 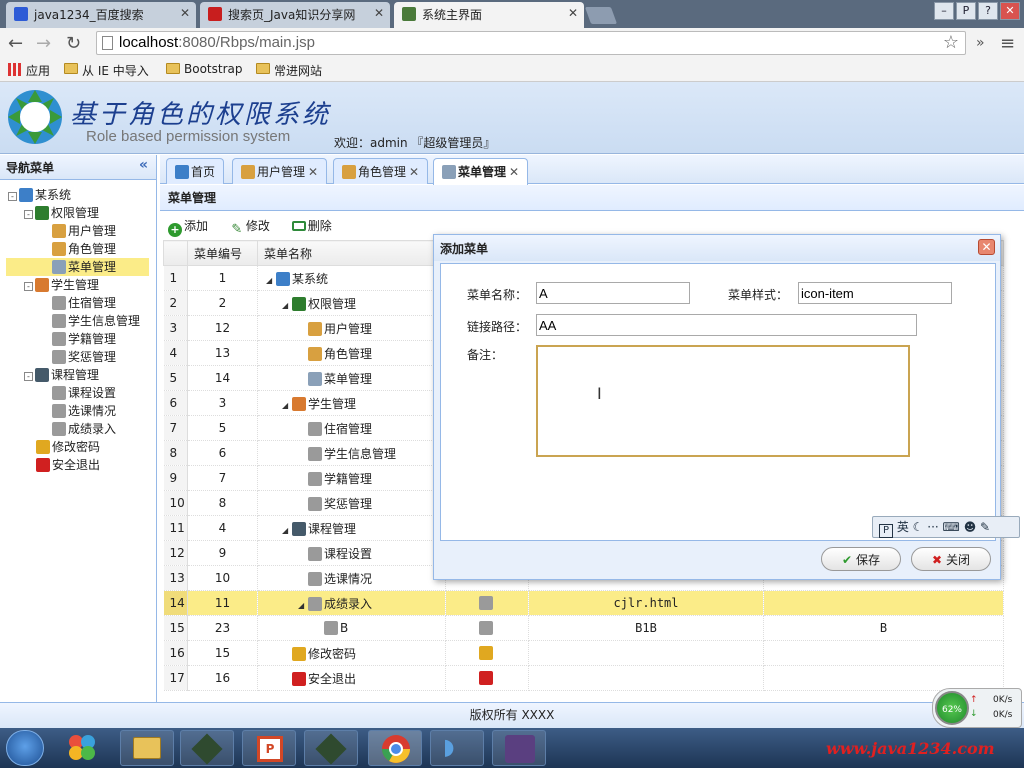 What do you see at coordinates (39, 195) in the screenshot?
I see `sidebar-item: - 某系统` at bounding box center [39, 195].